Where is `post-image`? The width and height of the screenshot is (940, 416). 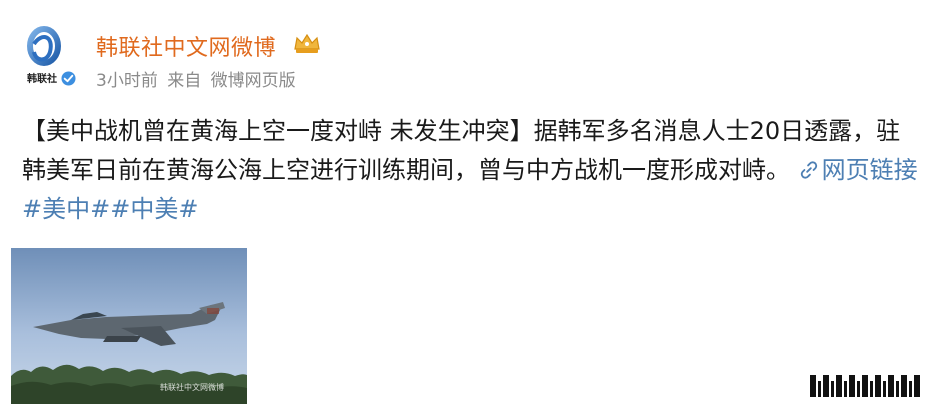 post-image is located at coordinates (129, 326).